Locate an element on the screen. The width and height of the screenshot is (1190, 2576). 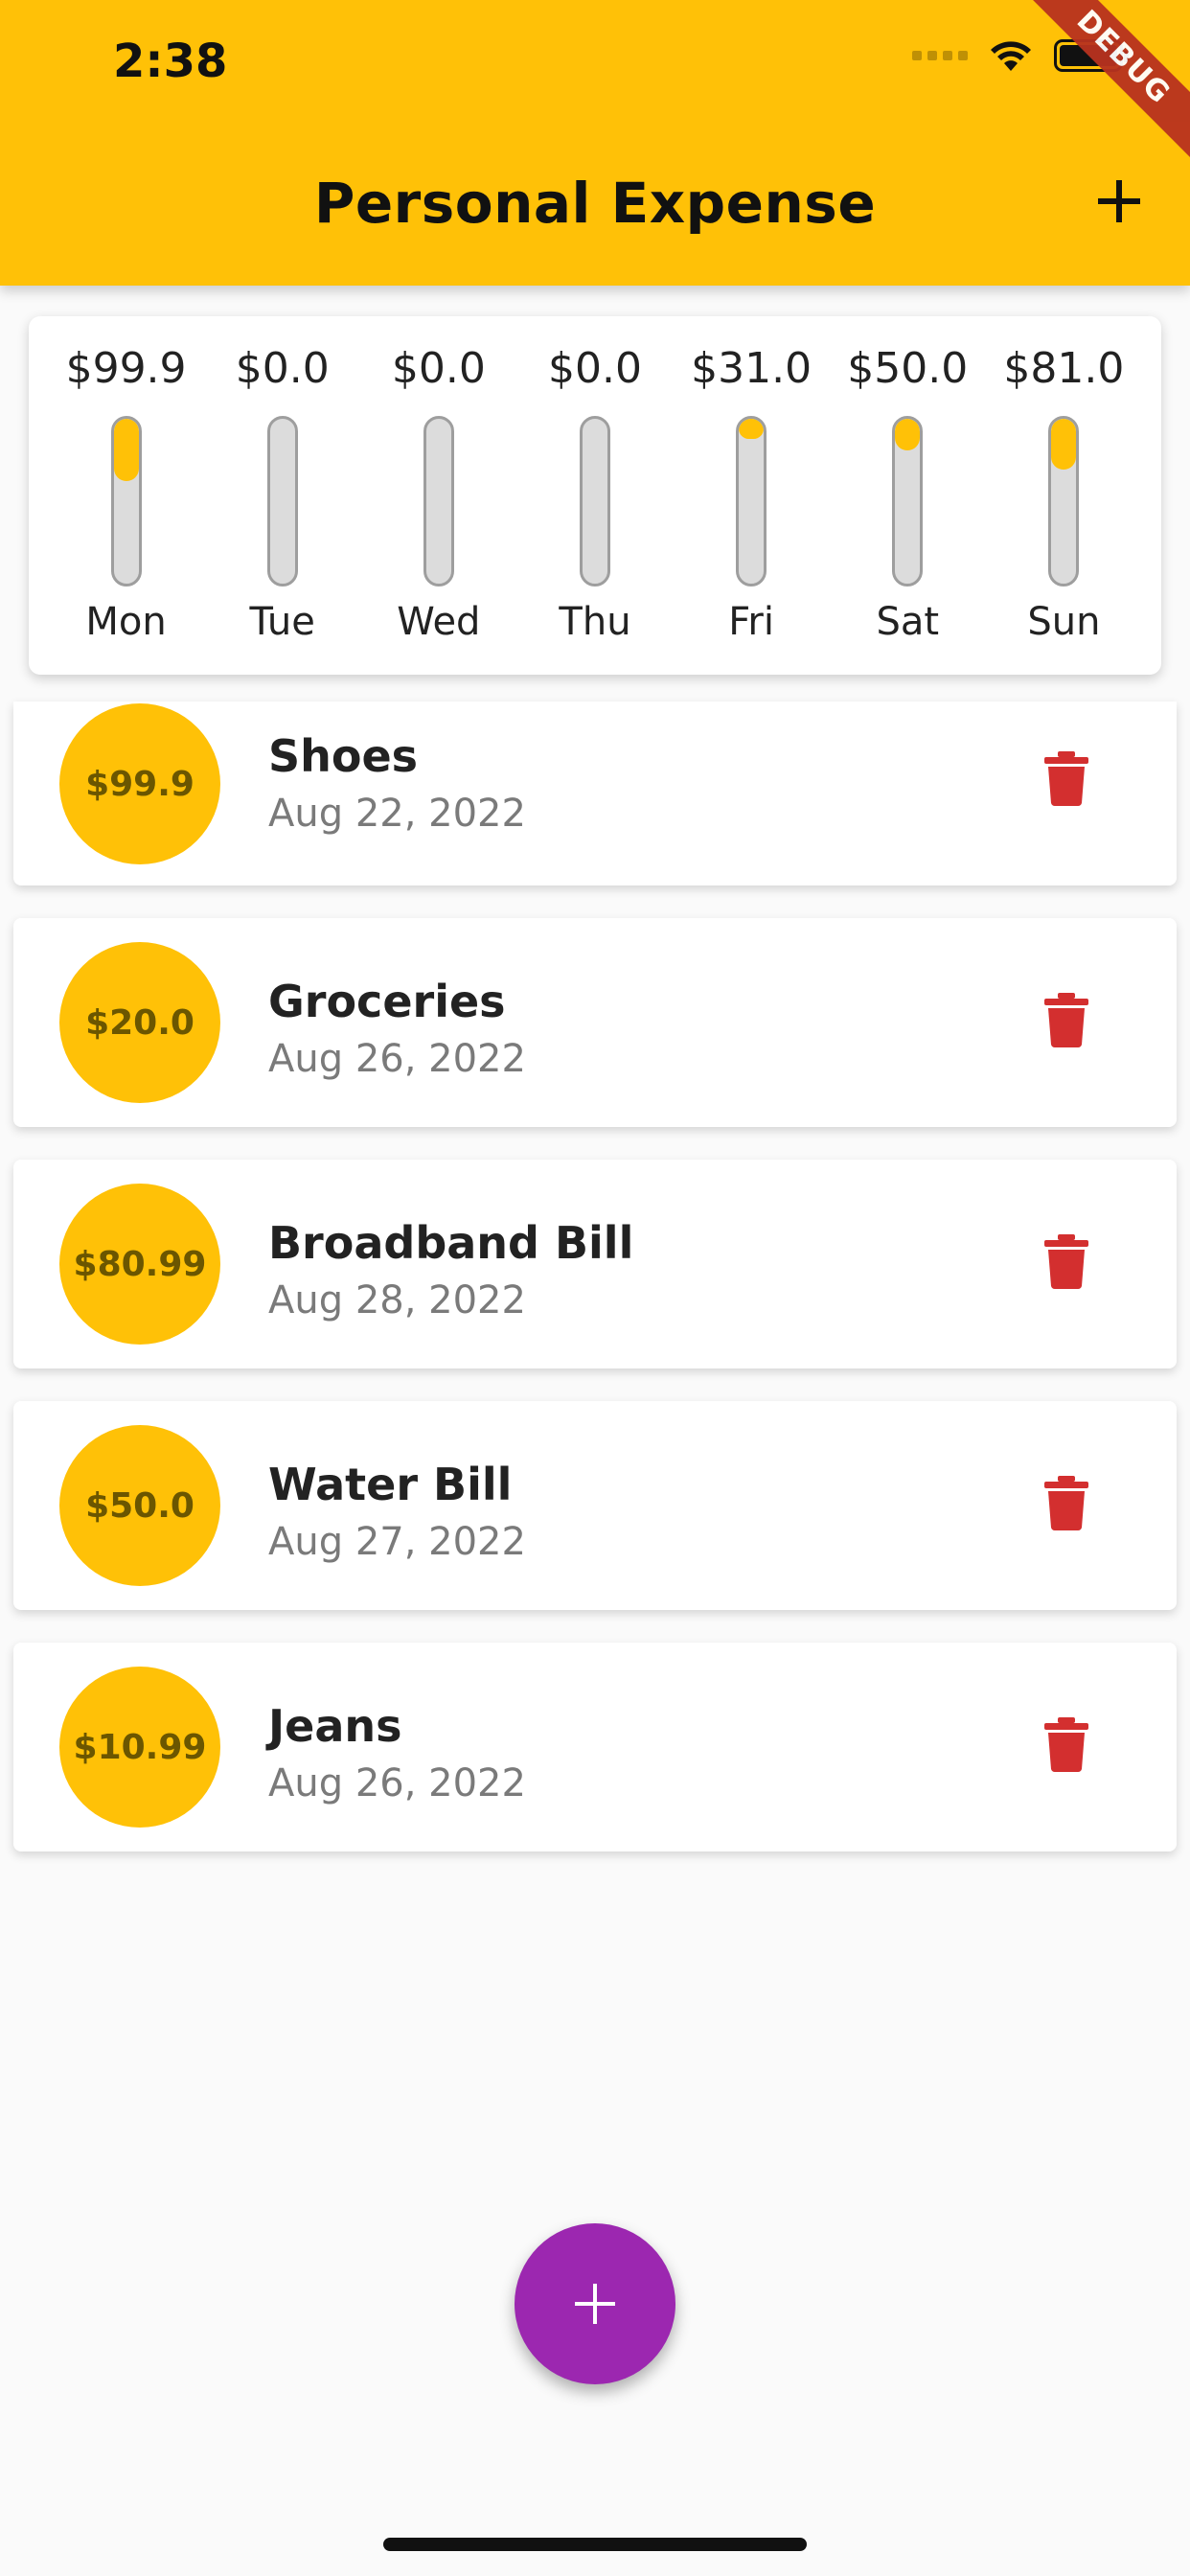
transaction-title: Groceries is located at coordinates (387, 1001).